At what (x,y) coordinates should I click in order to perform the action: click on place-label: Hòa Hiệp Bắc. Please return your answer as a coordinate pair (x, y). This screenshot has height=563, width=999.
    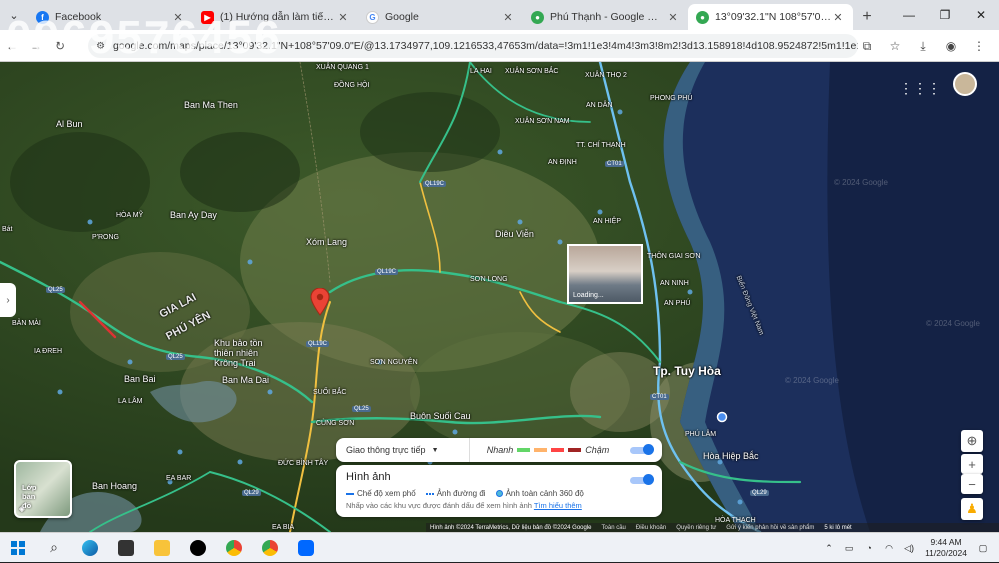
    Looking at the image, I should click on (731, 456).